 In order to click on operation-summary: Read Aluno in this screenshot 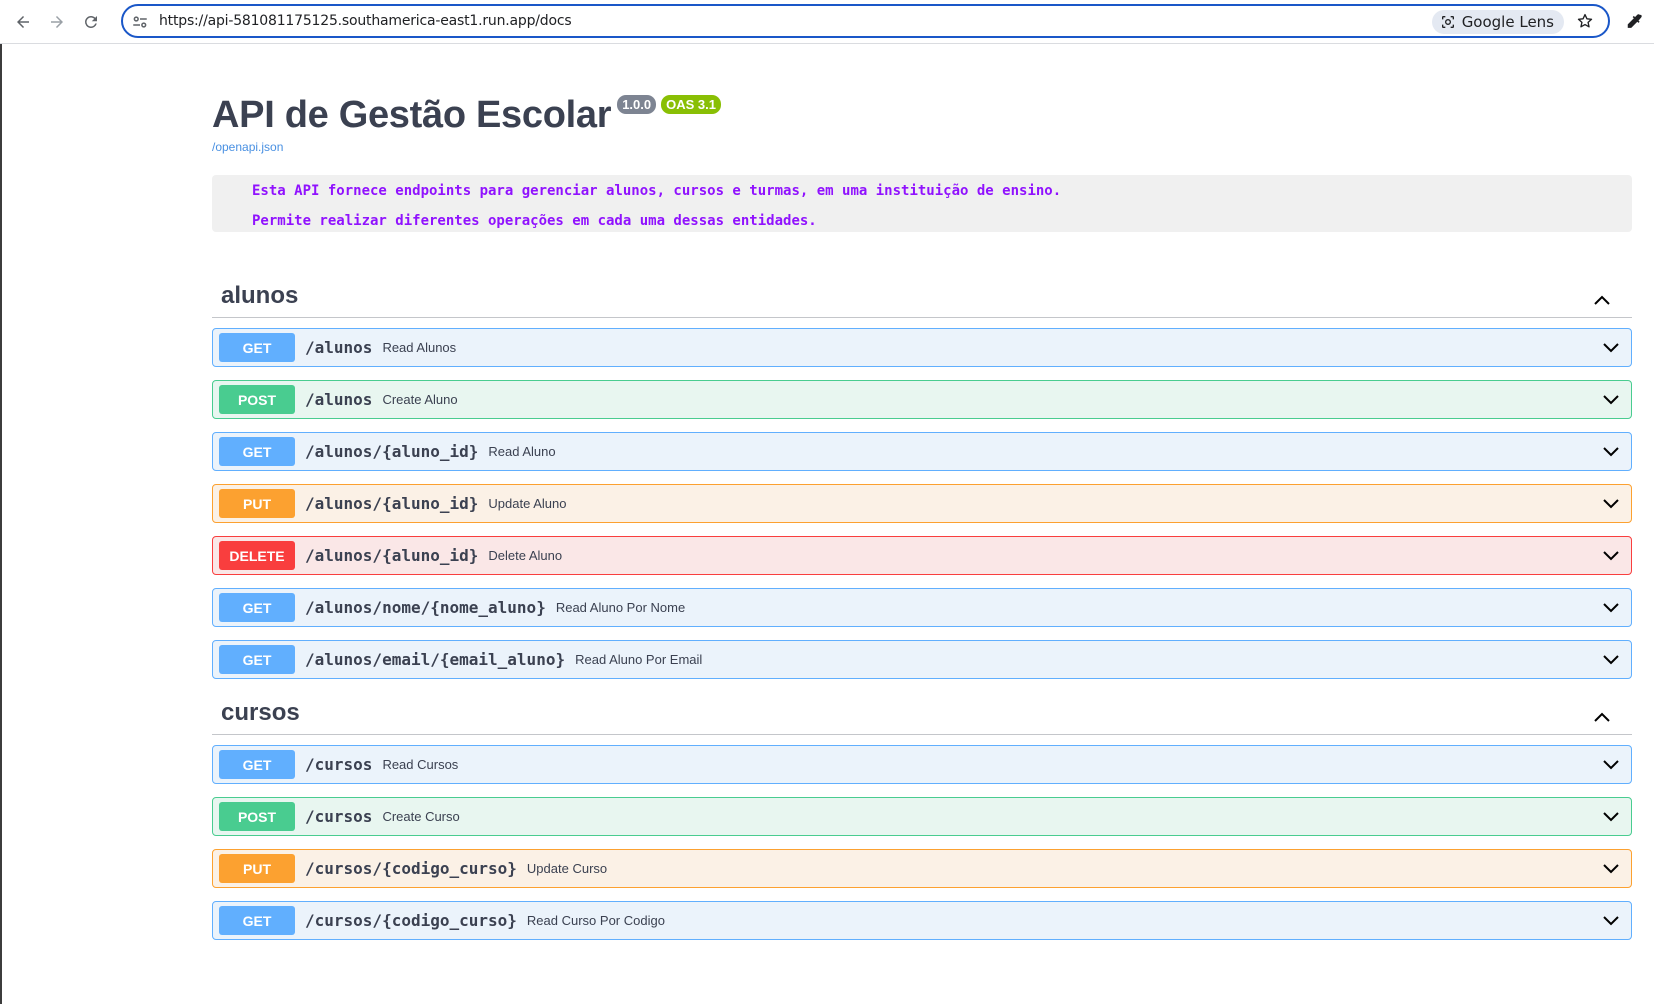, I will do `click(522, 451)`.